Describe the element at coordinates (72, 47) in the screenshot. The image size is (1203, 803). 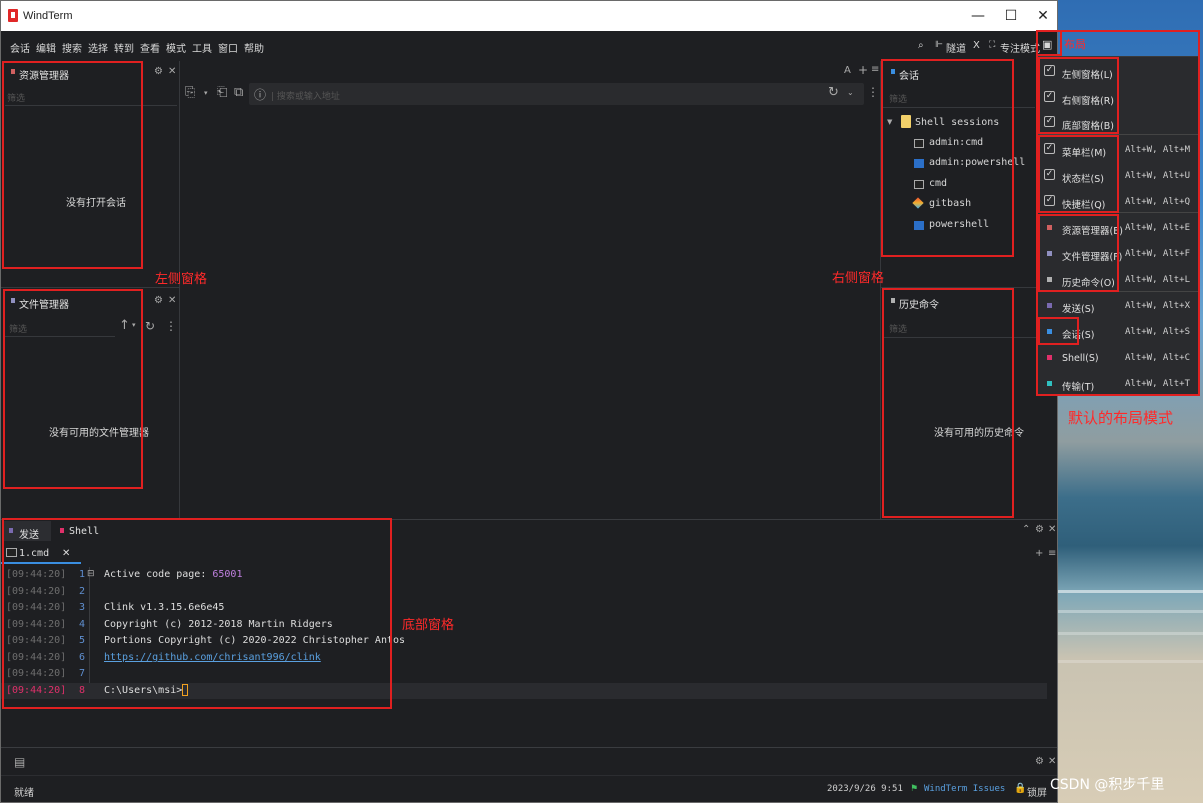
I see `menu-search: 搜索` at that location.